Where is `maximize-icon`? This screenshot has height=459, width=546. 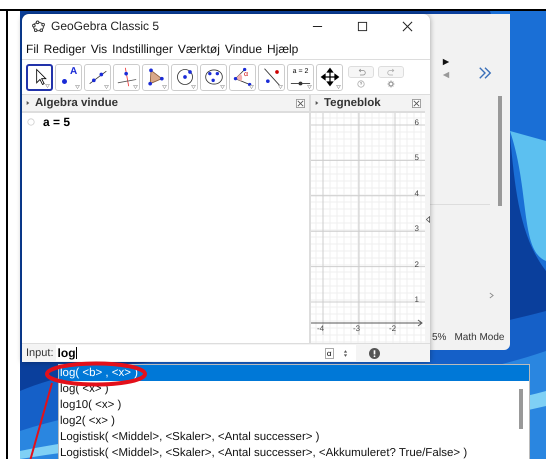 maximize-icon is located at coordinates (362, 26).